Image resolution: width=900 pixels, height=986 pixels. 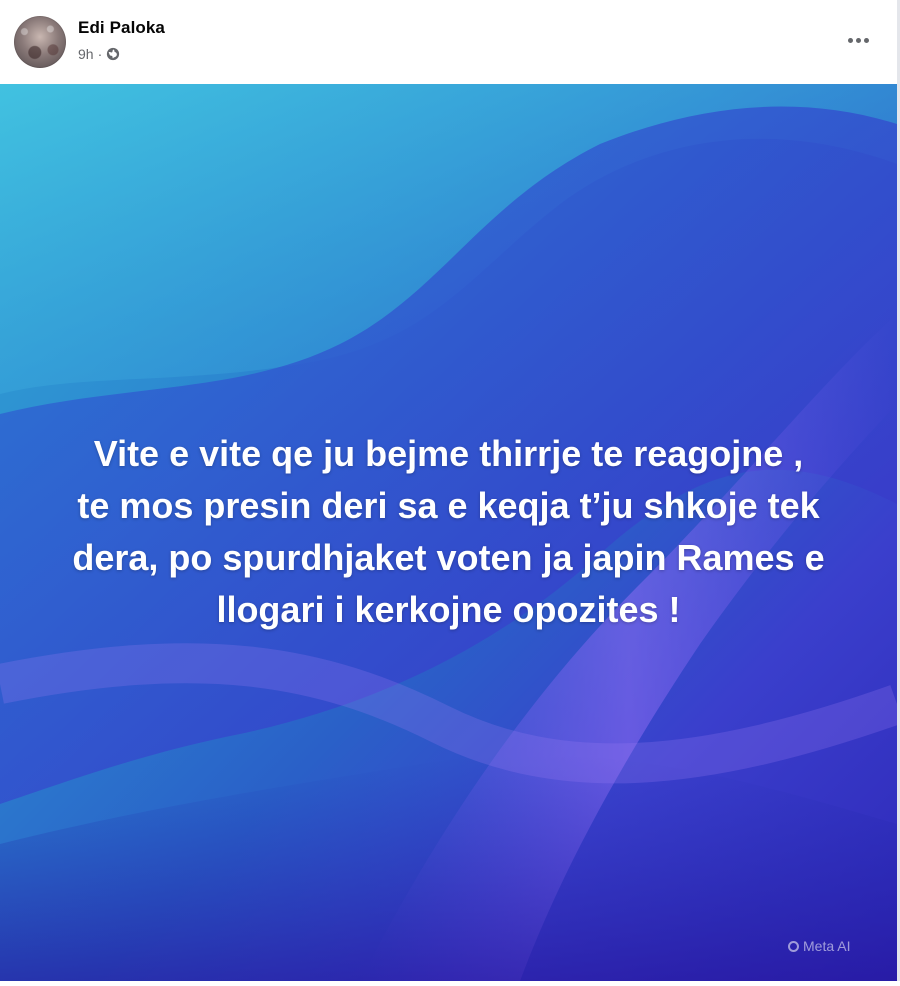 What do you see at coordinates (448, 609) in the screenshot?
I see `post-text-line: llogari i kerkojne opozites !` at bounding box center [448, 609].